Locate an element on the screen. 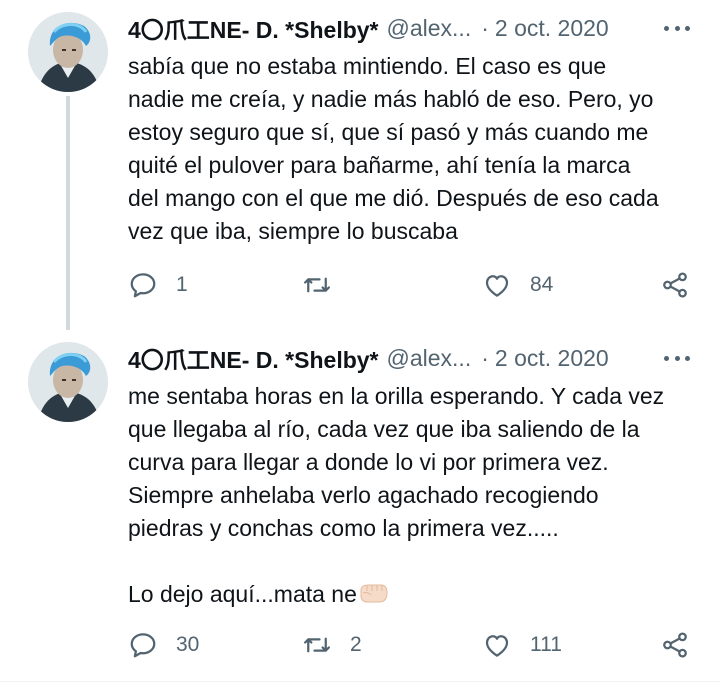 The height and width of the screenshot is (684, 720). retweet-button: 2 is located at coordinates (332, 645).